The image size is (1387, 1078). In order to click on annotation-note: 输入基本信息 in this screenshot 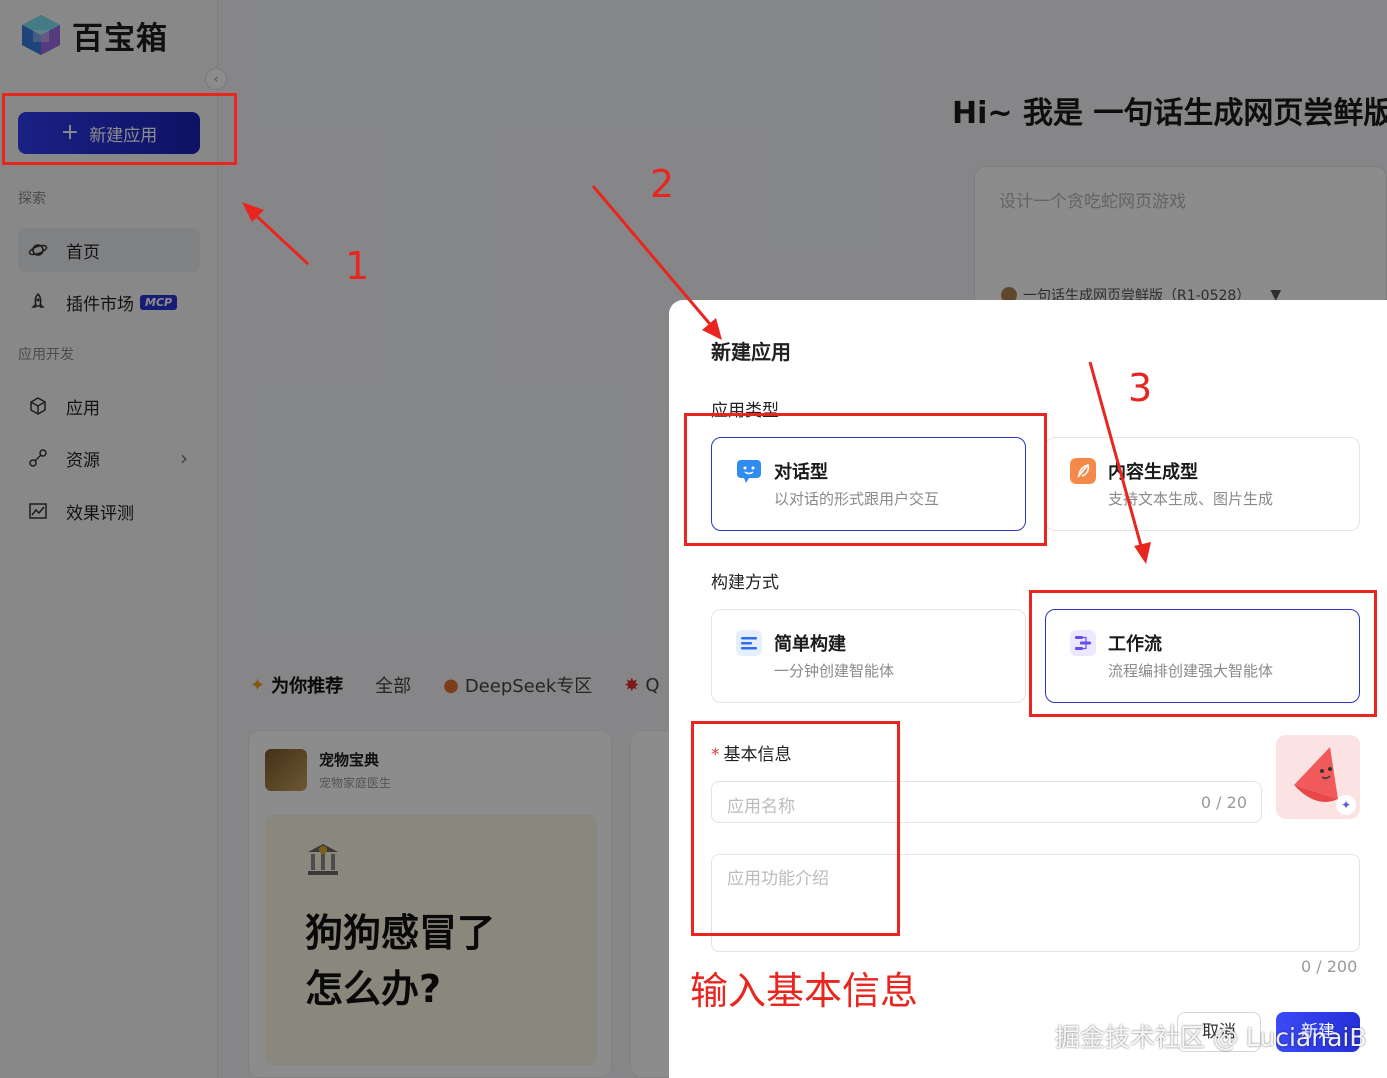, I will do `click(804, 991)`.